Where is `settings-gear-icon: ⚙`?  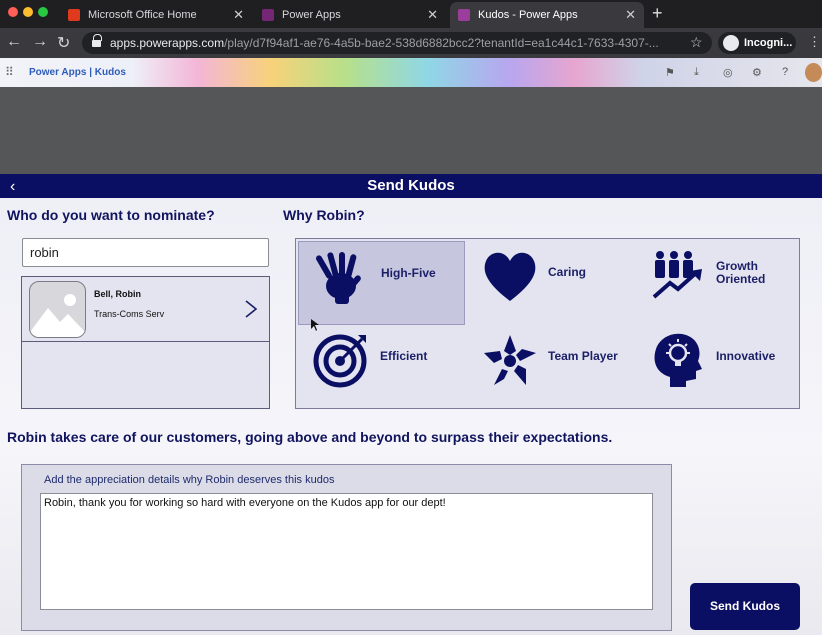
settings-gear-icon: ⚙ is located at coordinates (757, 72).